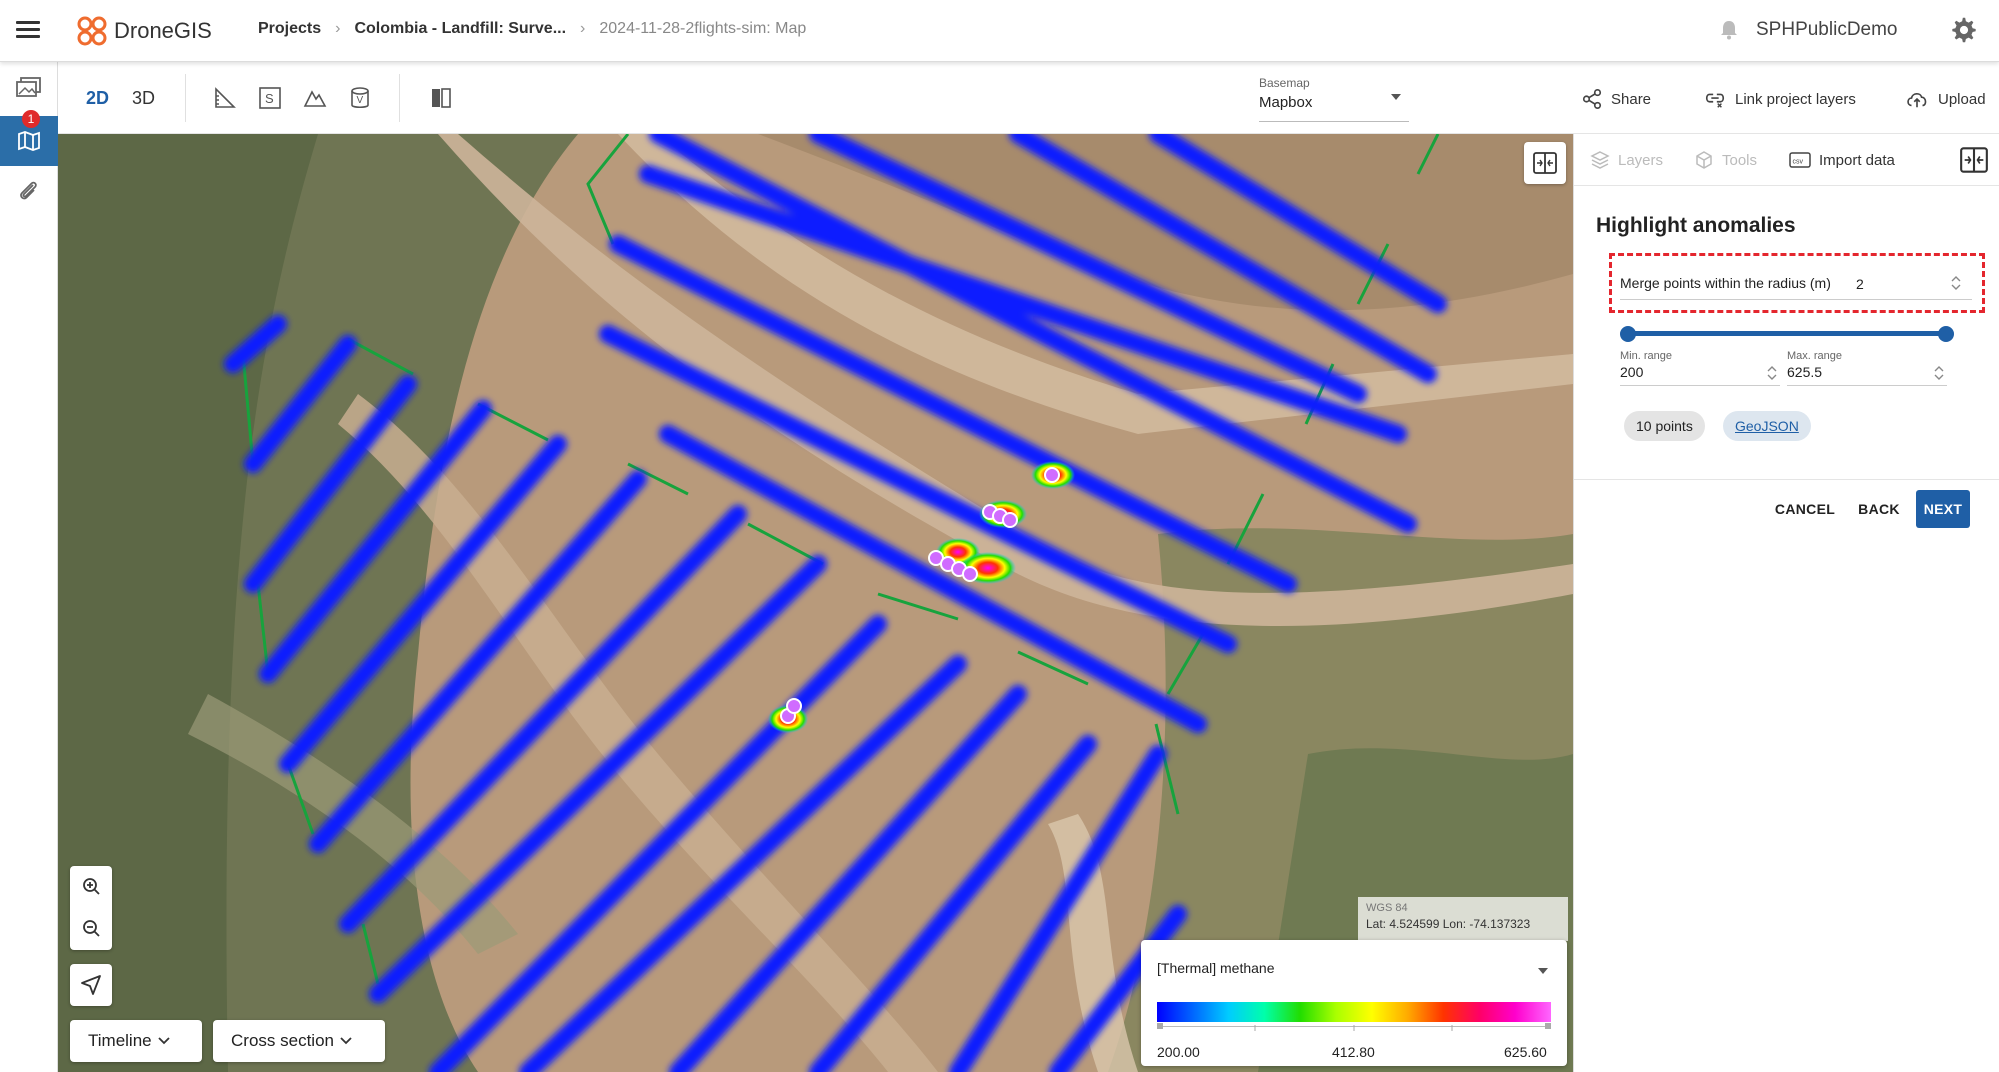 This screenshot has width=1999, height=1072. What do you see at coordinates (1600, 160) in the screenshot?
I see `layers-icon` at bounding box center [1600, 160].